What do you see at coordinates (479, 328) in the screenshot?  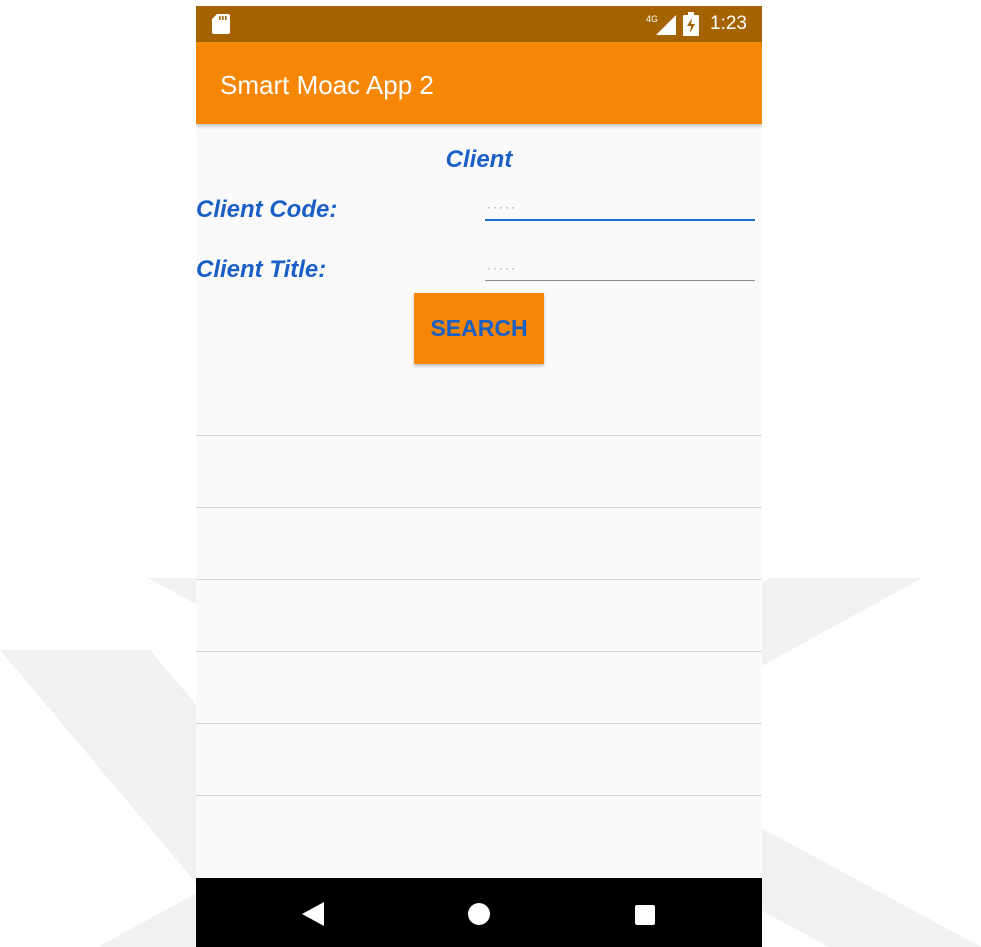 I see `search-button: SEARCH` at bounding box center [479, 328].